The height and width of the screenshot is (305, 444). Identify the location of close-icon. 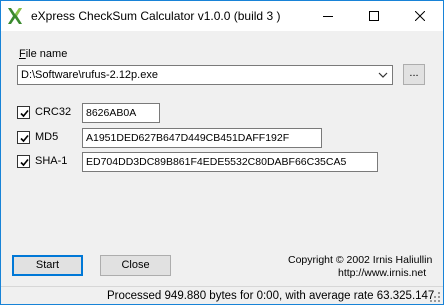
(420, 16).